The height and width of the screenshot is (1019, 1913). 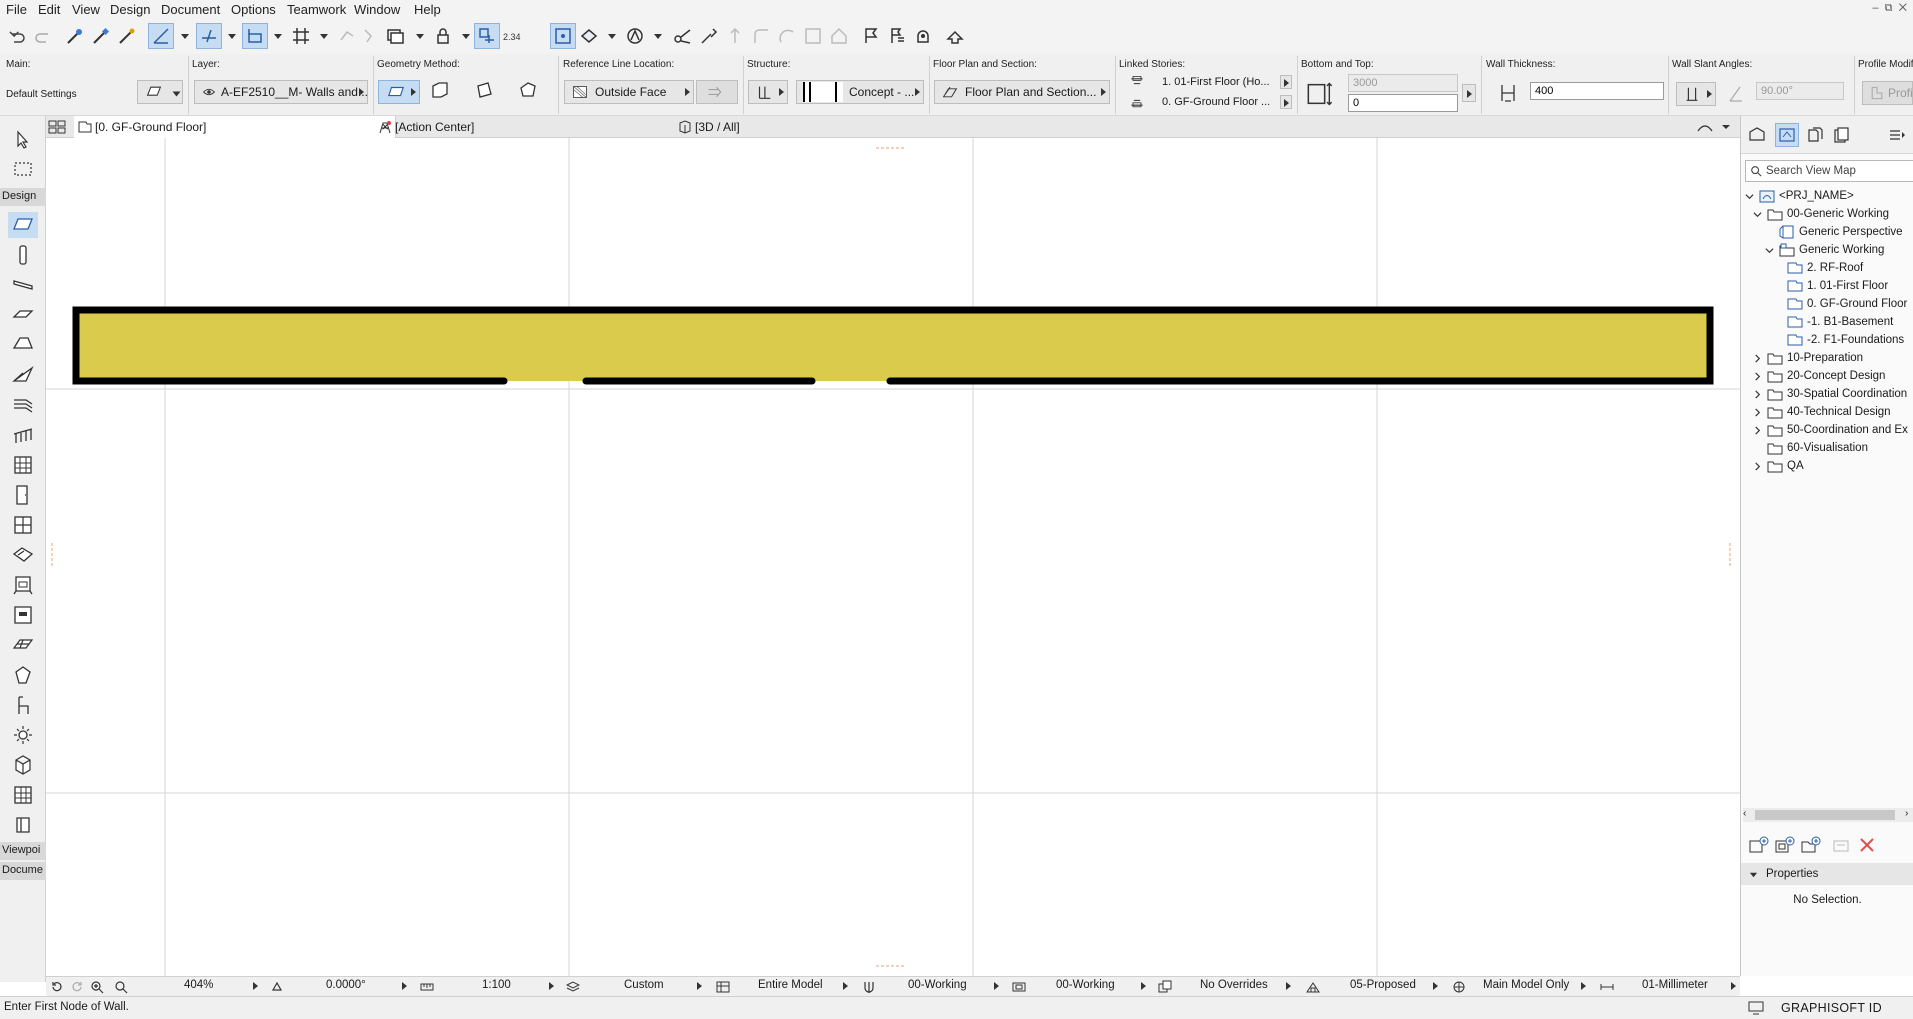 I want to click on furniture-tool, so click(x=23, y=705).